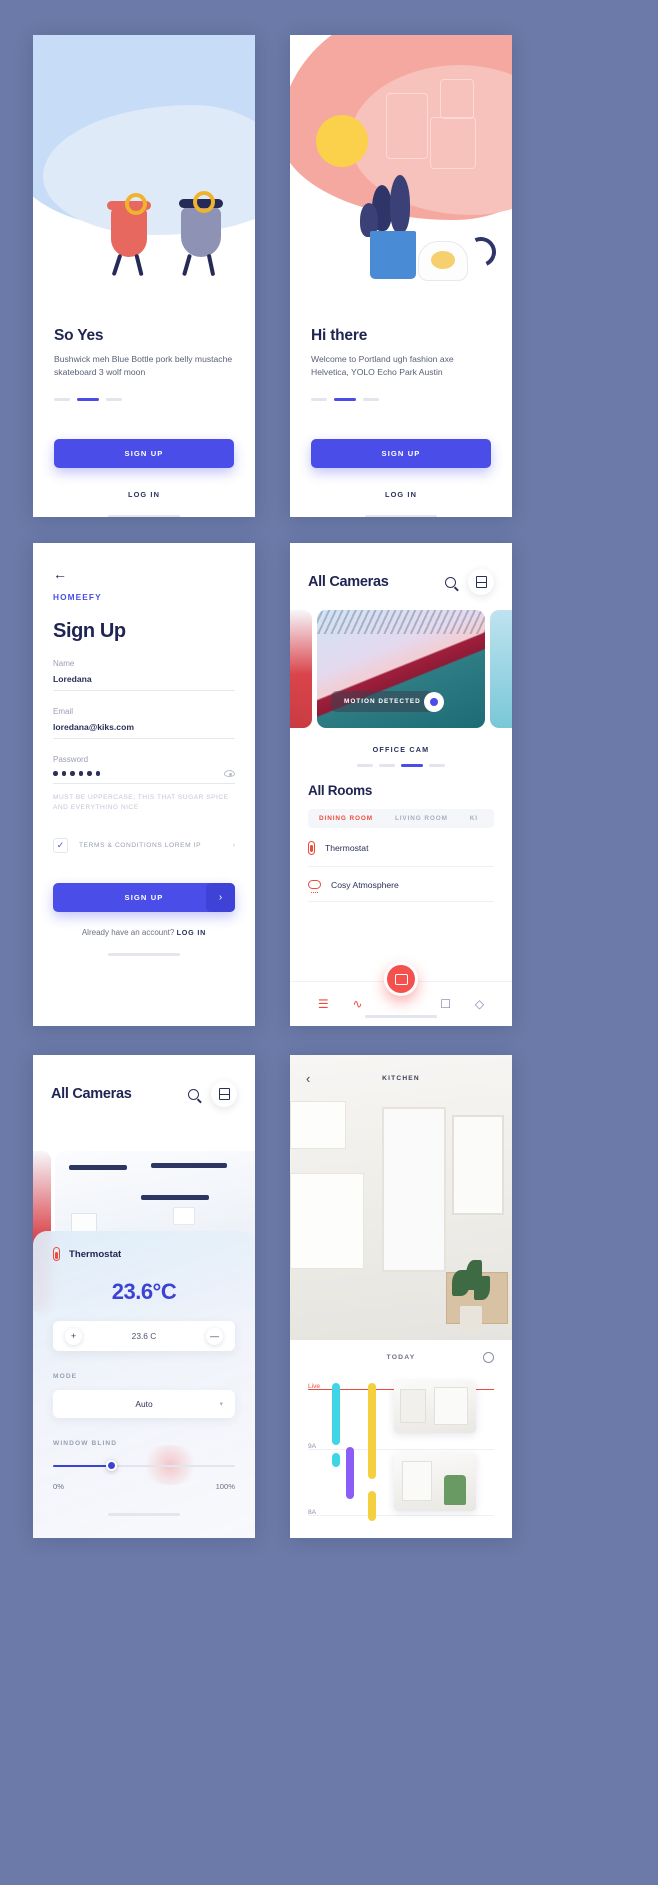  Describe the element at coordinates (73, 1336) in the screenshot. I see `increase-button: +` at that location.